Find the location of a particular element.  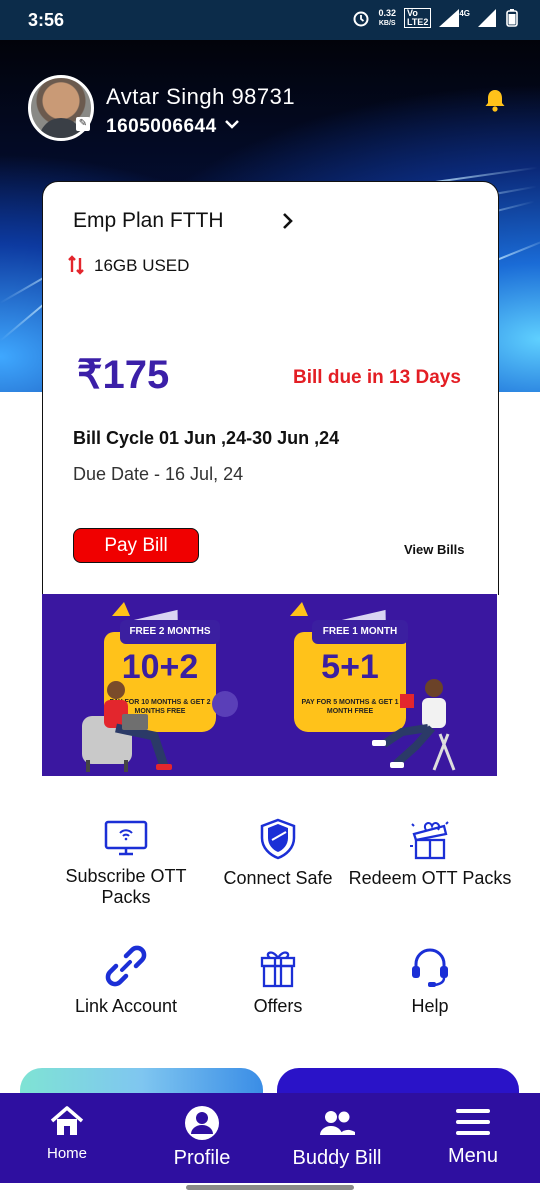

data-usage-icon is located at coordinates (76, 265).